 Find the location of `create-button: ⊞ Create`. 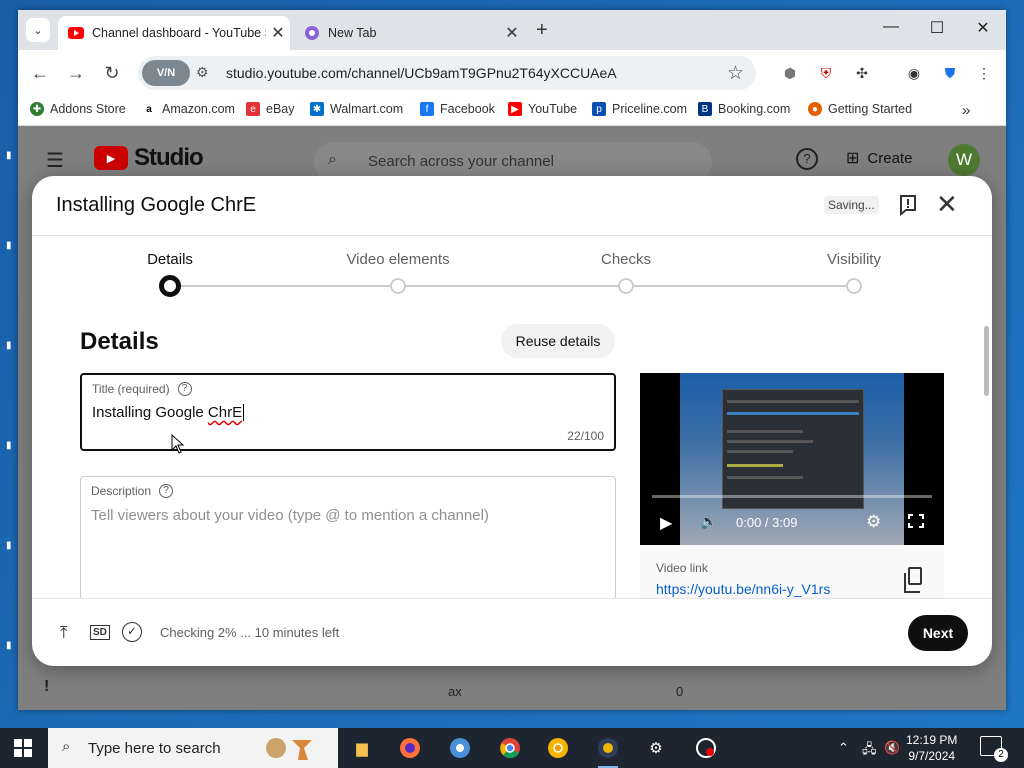

create-button: ⊞ Create is located at coordinates (879, 158).